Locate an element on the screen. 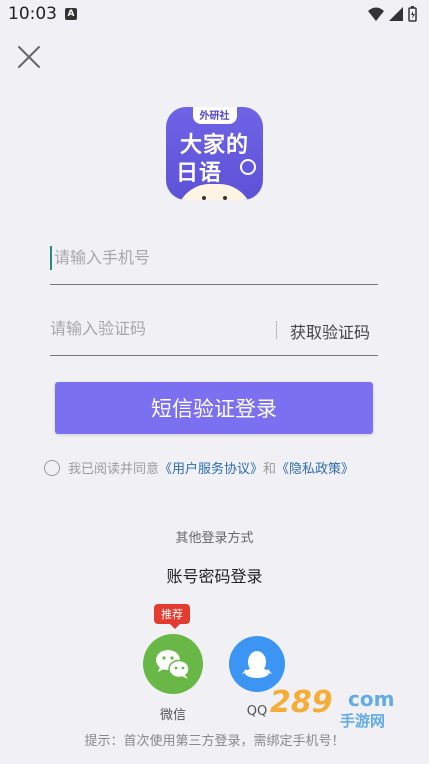 This screenshot has width=429, height=764. code-input is located at coordinates (160, 328).